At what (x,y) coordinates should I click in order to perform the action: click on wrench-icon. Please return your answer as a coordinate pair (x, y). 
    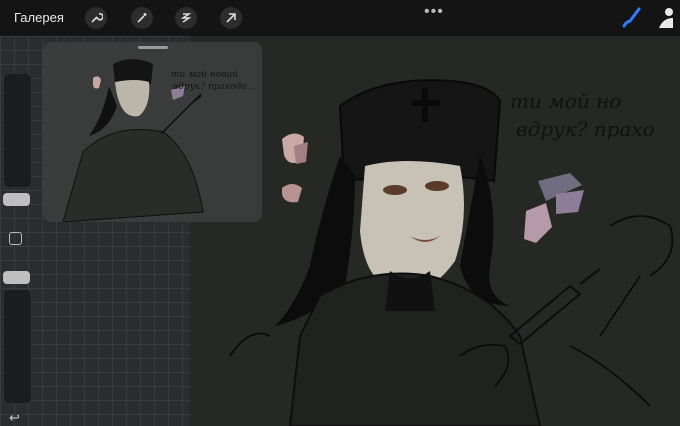
    Looking at the image, I should click on (96, 18).